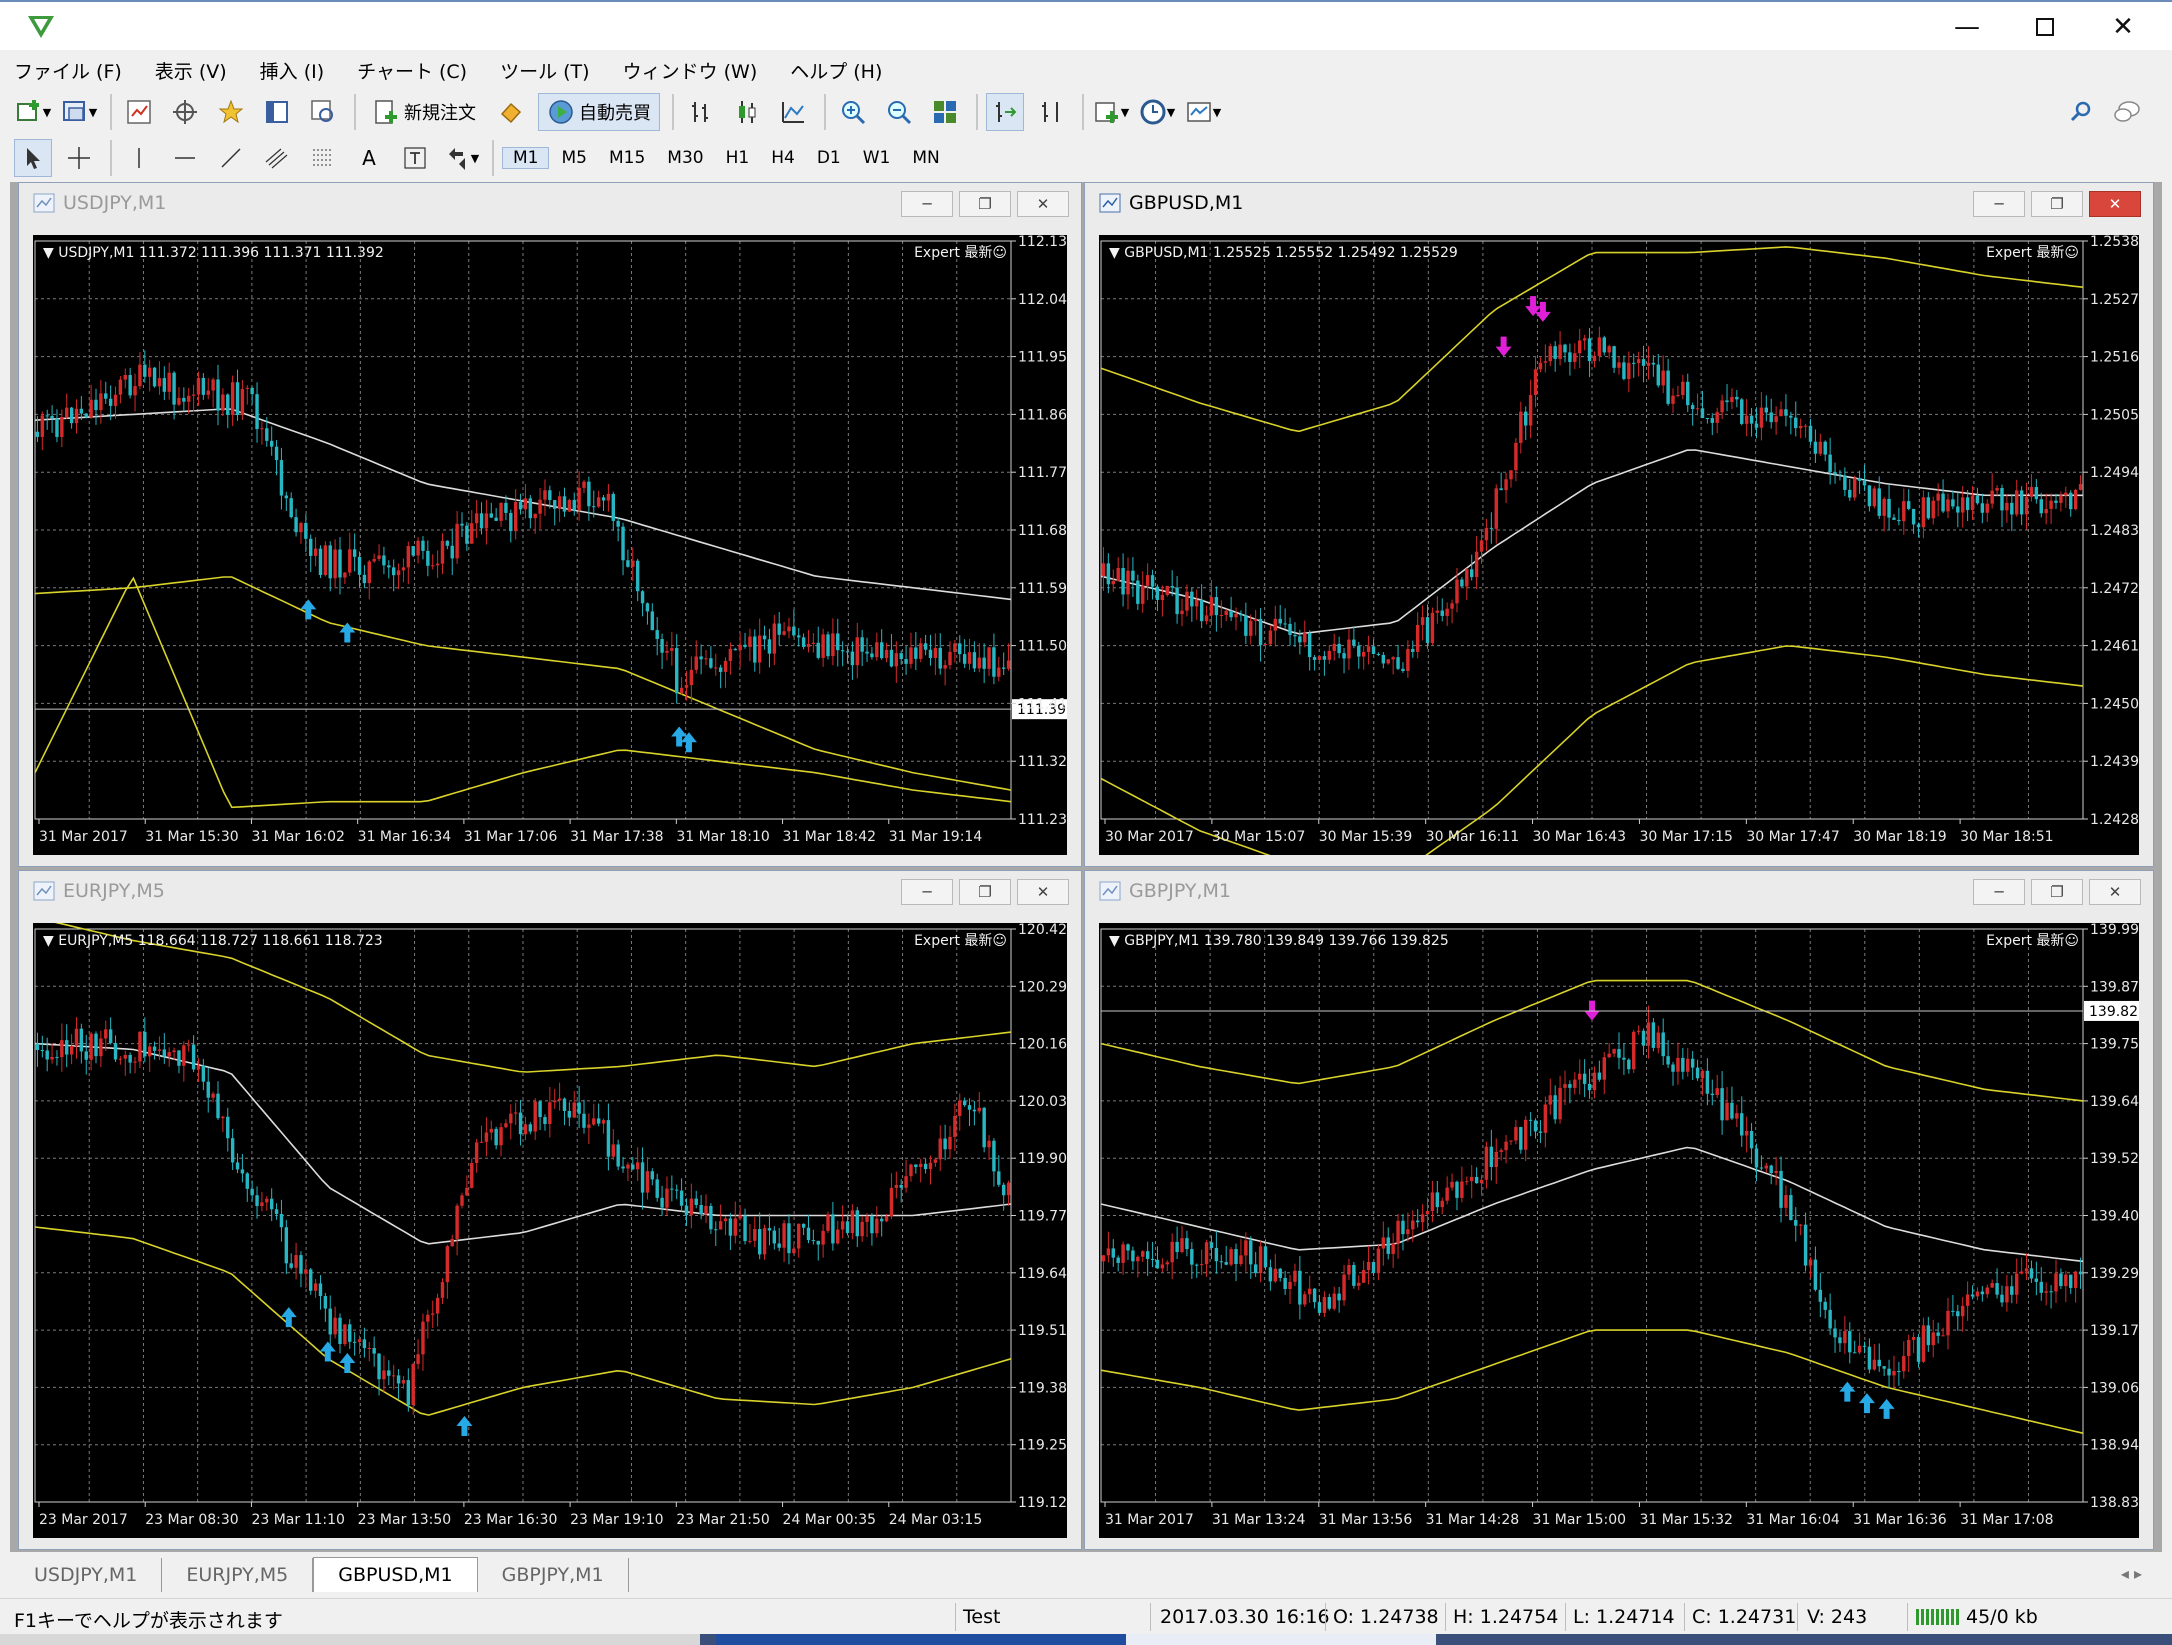 The image size is (2172, 1645). I want to click on auto-scroll-button, so click(1005, 112).